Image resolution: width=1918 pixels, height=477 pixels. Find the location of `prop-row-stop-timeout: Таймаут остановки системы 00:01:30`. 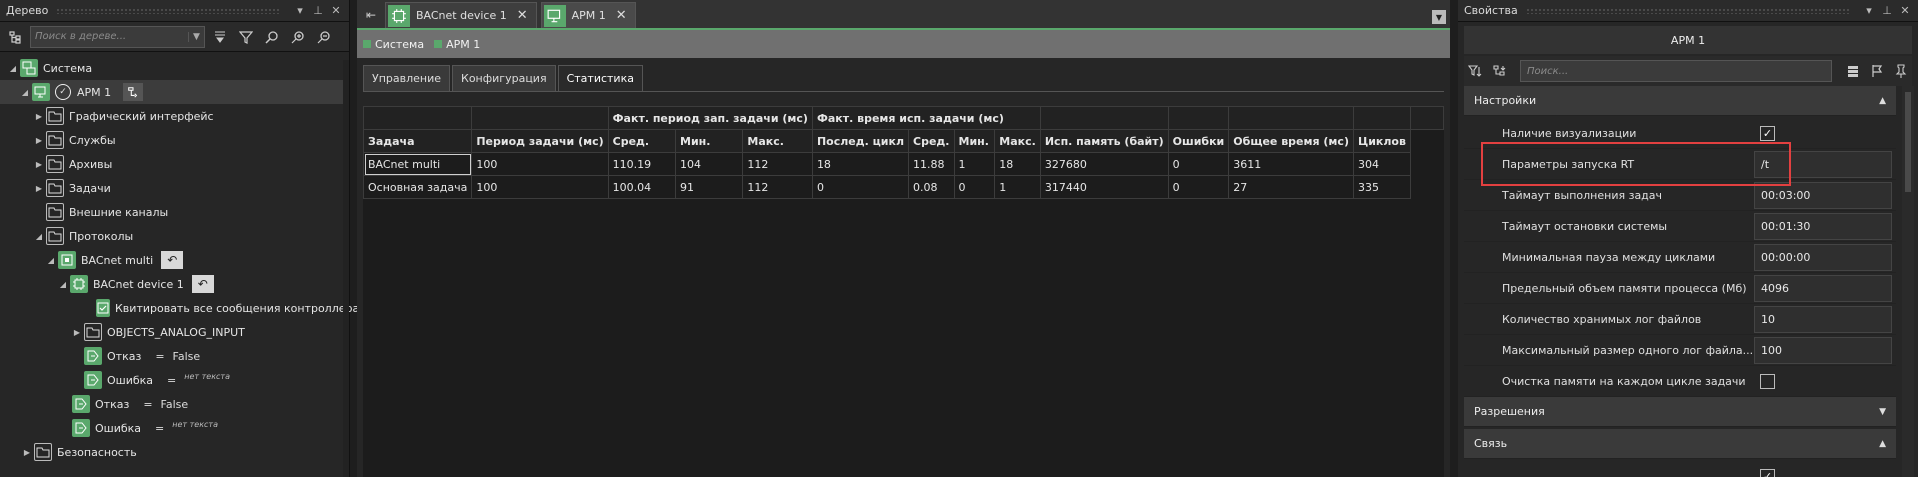

prop-row-stop-timeout: Таймаут остановки системы 00:01:30 is located at coordinates (1680, 226).